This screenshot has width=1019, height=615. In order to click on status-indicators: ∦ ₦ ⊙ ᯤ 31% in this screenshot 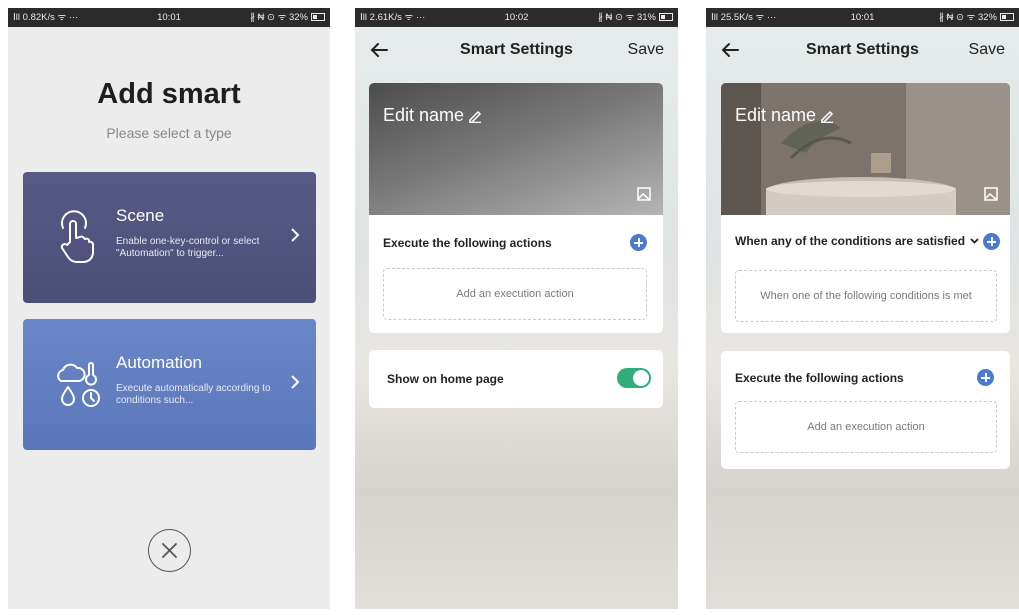, I will do `click(627, 17)`.